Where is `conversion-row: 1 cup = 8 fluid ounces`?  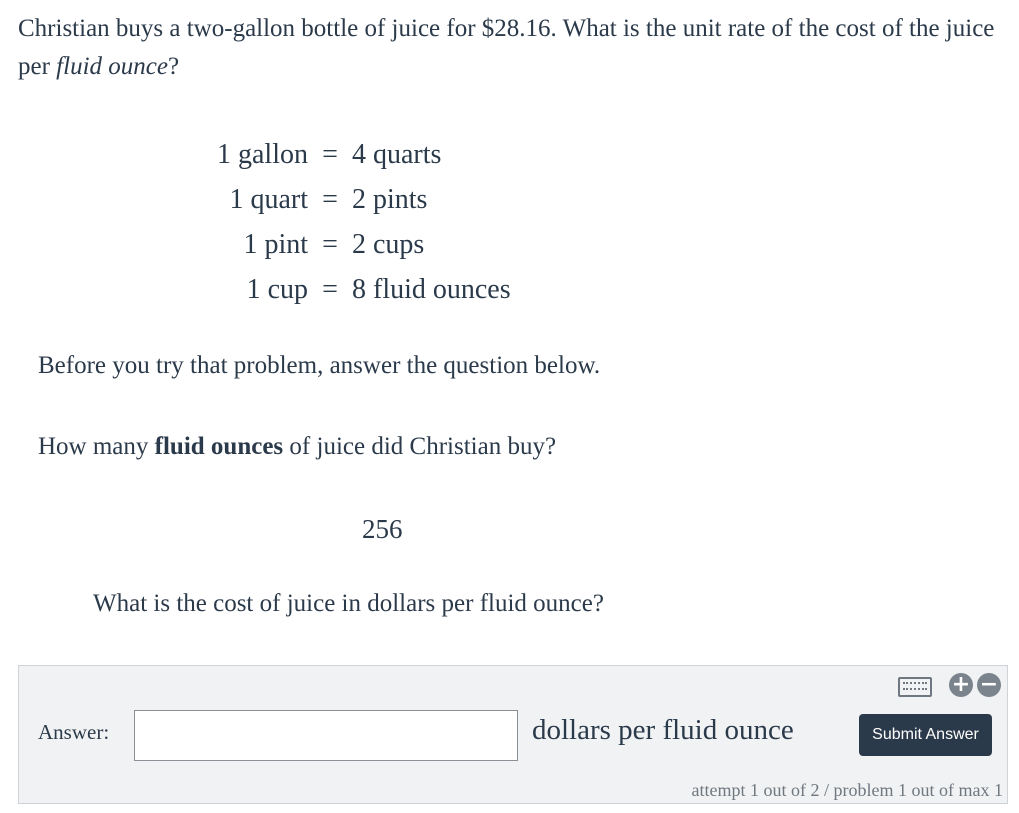
conversion-row: 1 cup = 8 fluid ounces is located at coordinates (335, 289).